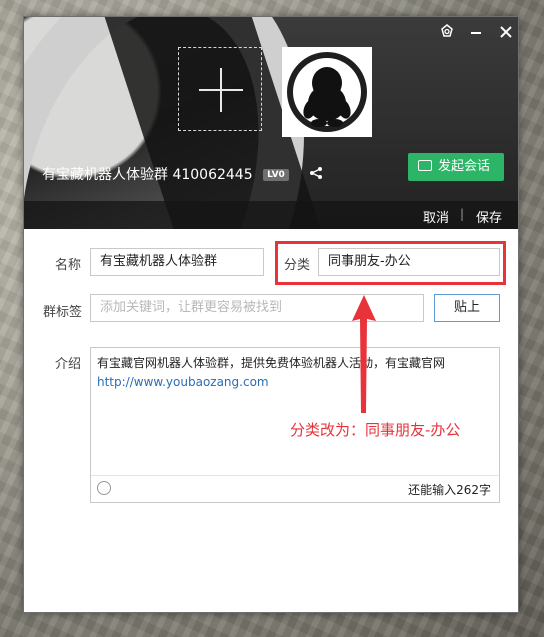 Image resolution: width=544 pixels, height=637 pixels. I want to click on start-chat-label: 发起会话, so click(464, 166).